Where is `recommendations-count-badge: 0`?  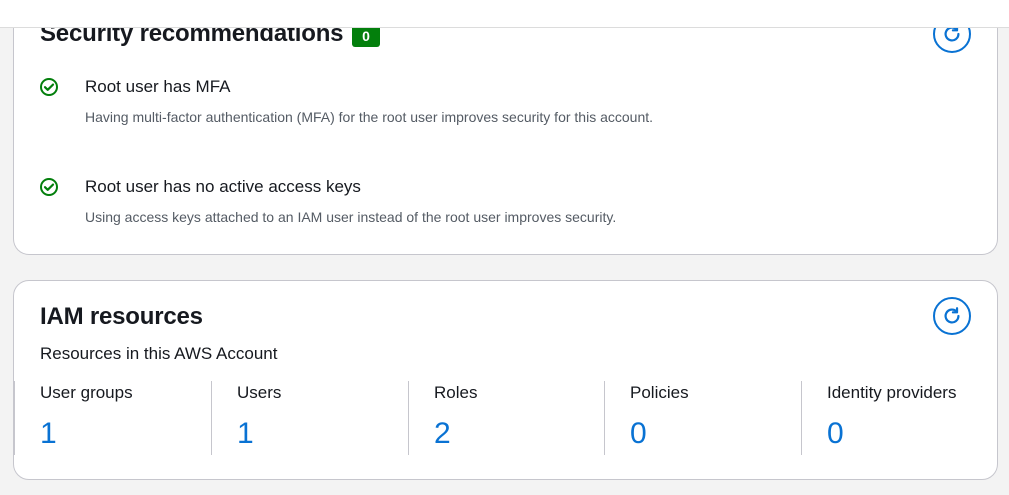
recommendations-count-badge: 0 is located at coordinates (366, 36).